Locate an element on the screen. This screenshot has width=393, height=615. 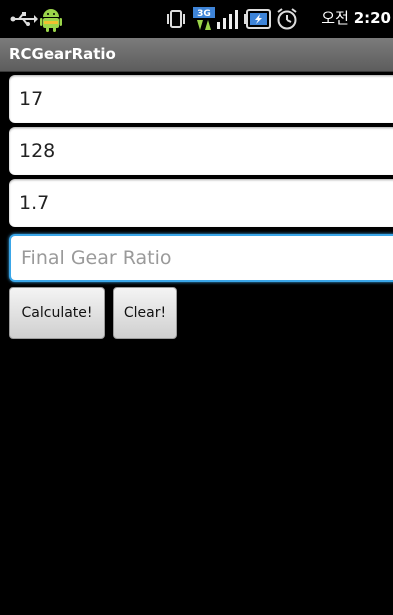
pinion-gear-input: 128 is located at coordinates (201, 151).